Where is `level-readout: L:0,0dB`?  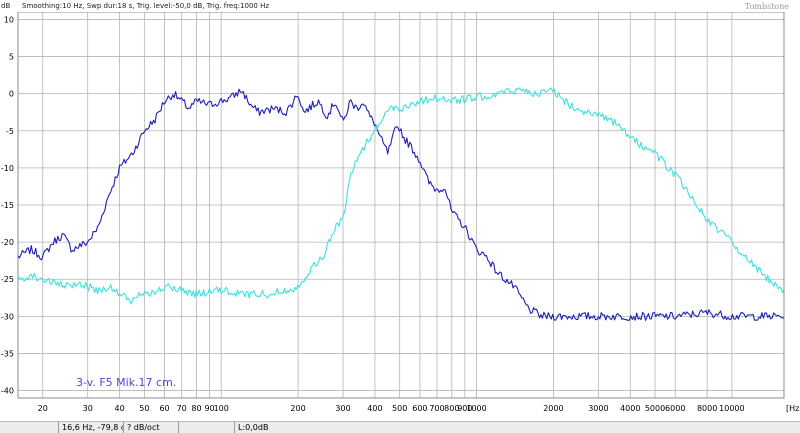
level-readout: L:0,0dB is located at coordinates (517, 427).